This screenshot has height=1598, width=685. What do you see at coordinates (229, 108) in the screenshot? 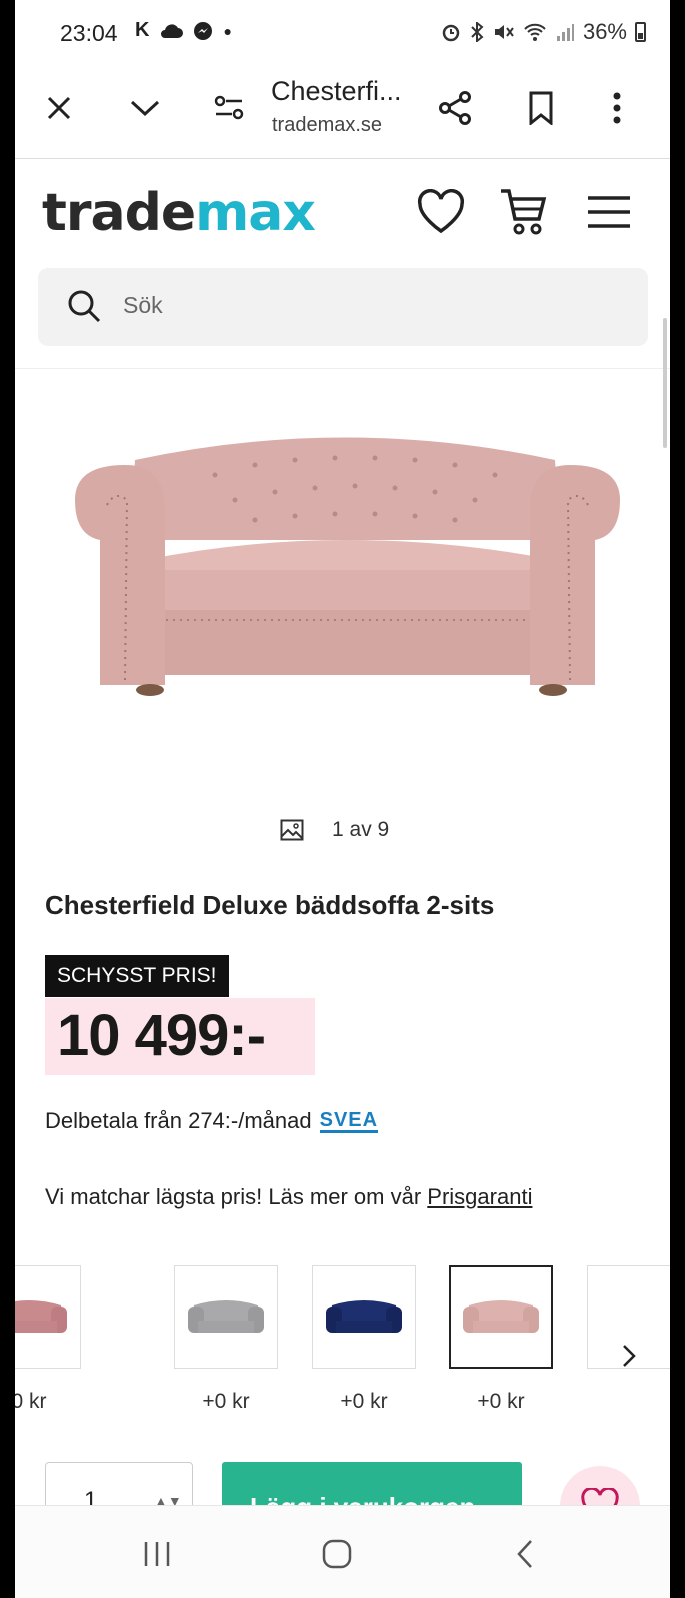
I see `site-settings-icon` at bounding box center [229, 108].